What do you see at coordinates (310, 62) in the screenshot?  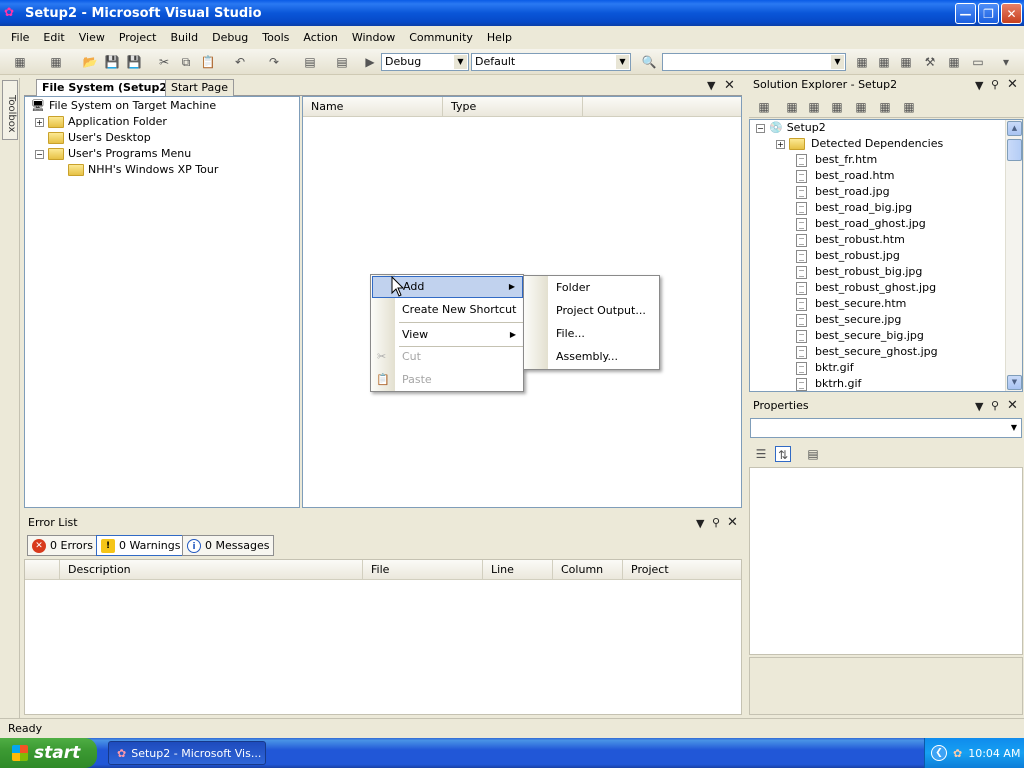 I see `navigate-back-icon: ▤` at bounding box center [310, 62].